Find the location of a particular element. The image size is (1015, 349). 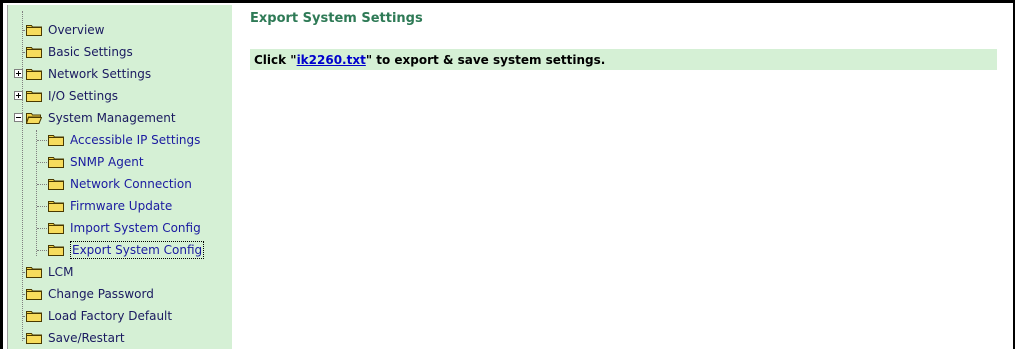

sidebar-item-system-management: System Management is located at coordinates (95, 118).